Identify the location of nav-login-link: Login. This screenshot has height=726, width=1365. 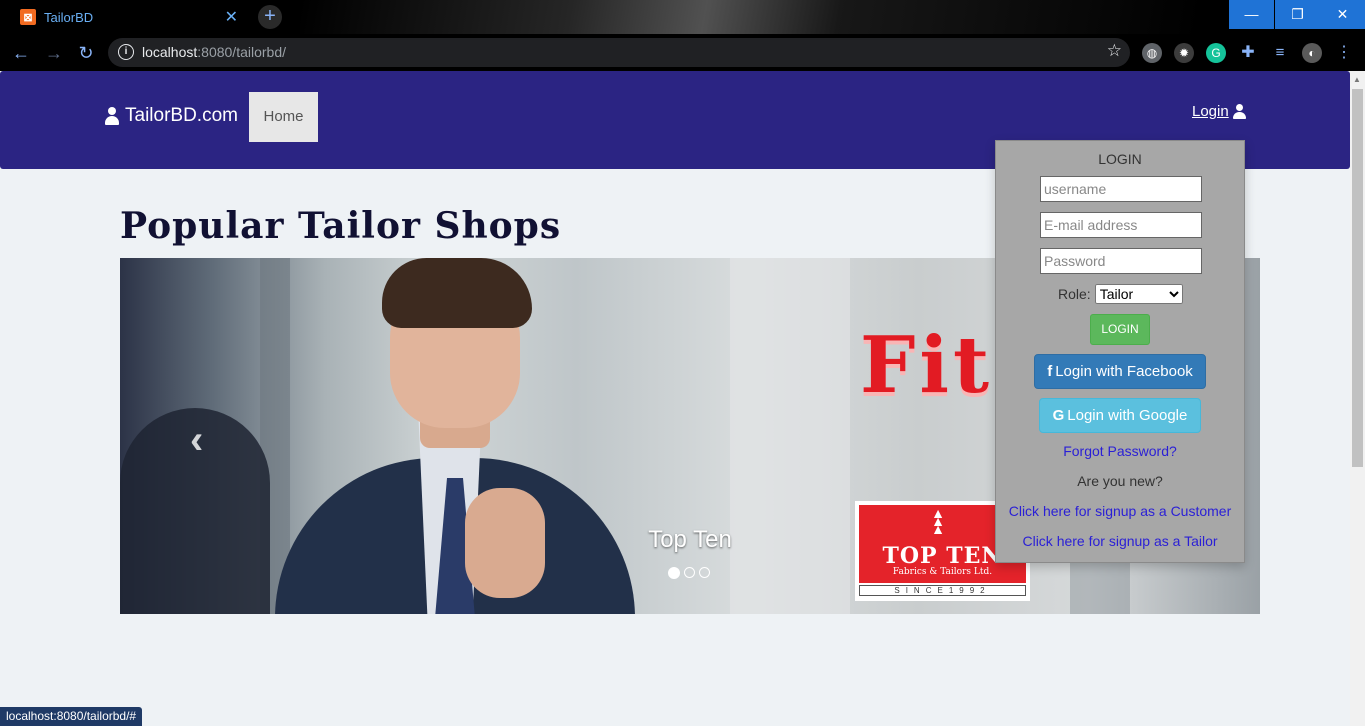
(1219, 111).